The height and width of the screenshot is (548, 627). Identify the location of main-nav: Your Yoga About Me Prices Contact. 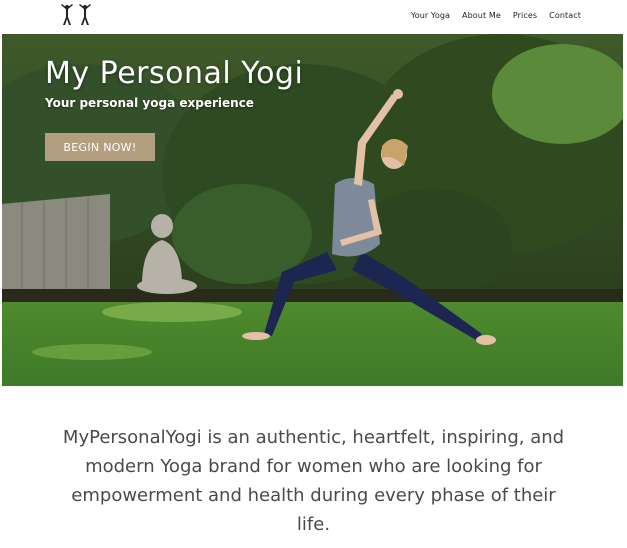
(490, 15).